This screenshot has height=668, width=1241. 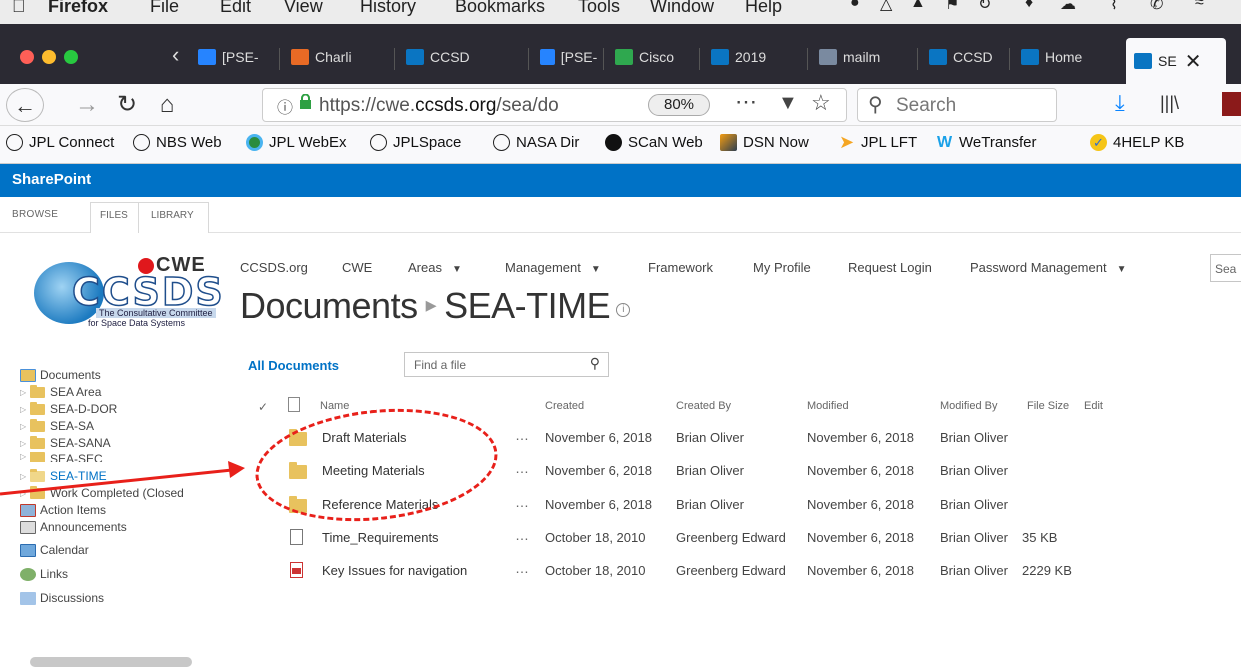 What do you see at coordinates (1029, 6) in the screenshot?
I see `tray-icon-5: ♦` at bounding box center [1029, 6].